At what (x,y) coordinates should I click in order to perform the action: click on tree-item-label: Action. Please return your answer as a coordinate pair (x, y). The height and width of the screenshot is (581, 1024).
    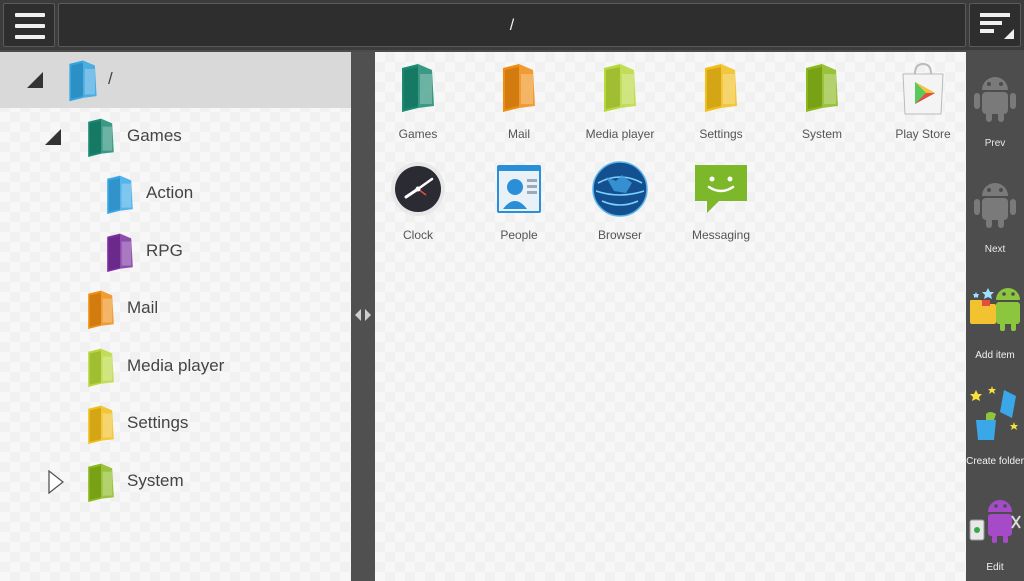
    Looking at the image, I should click on (170, 192).